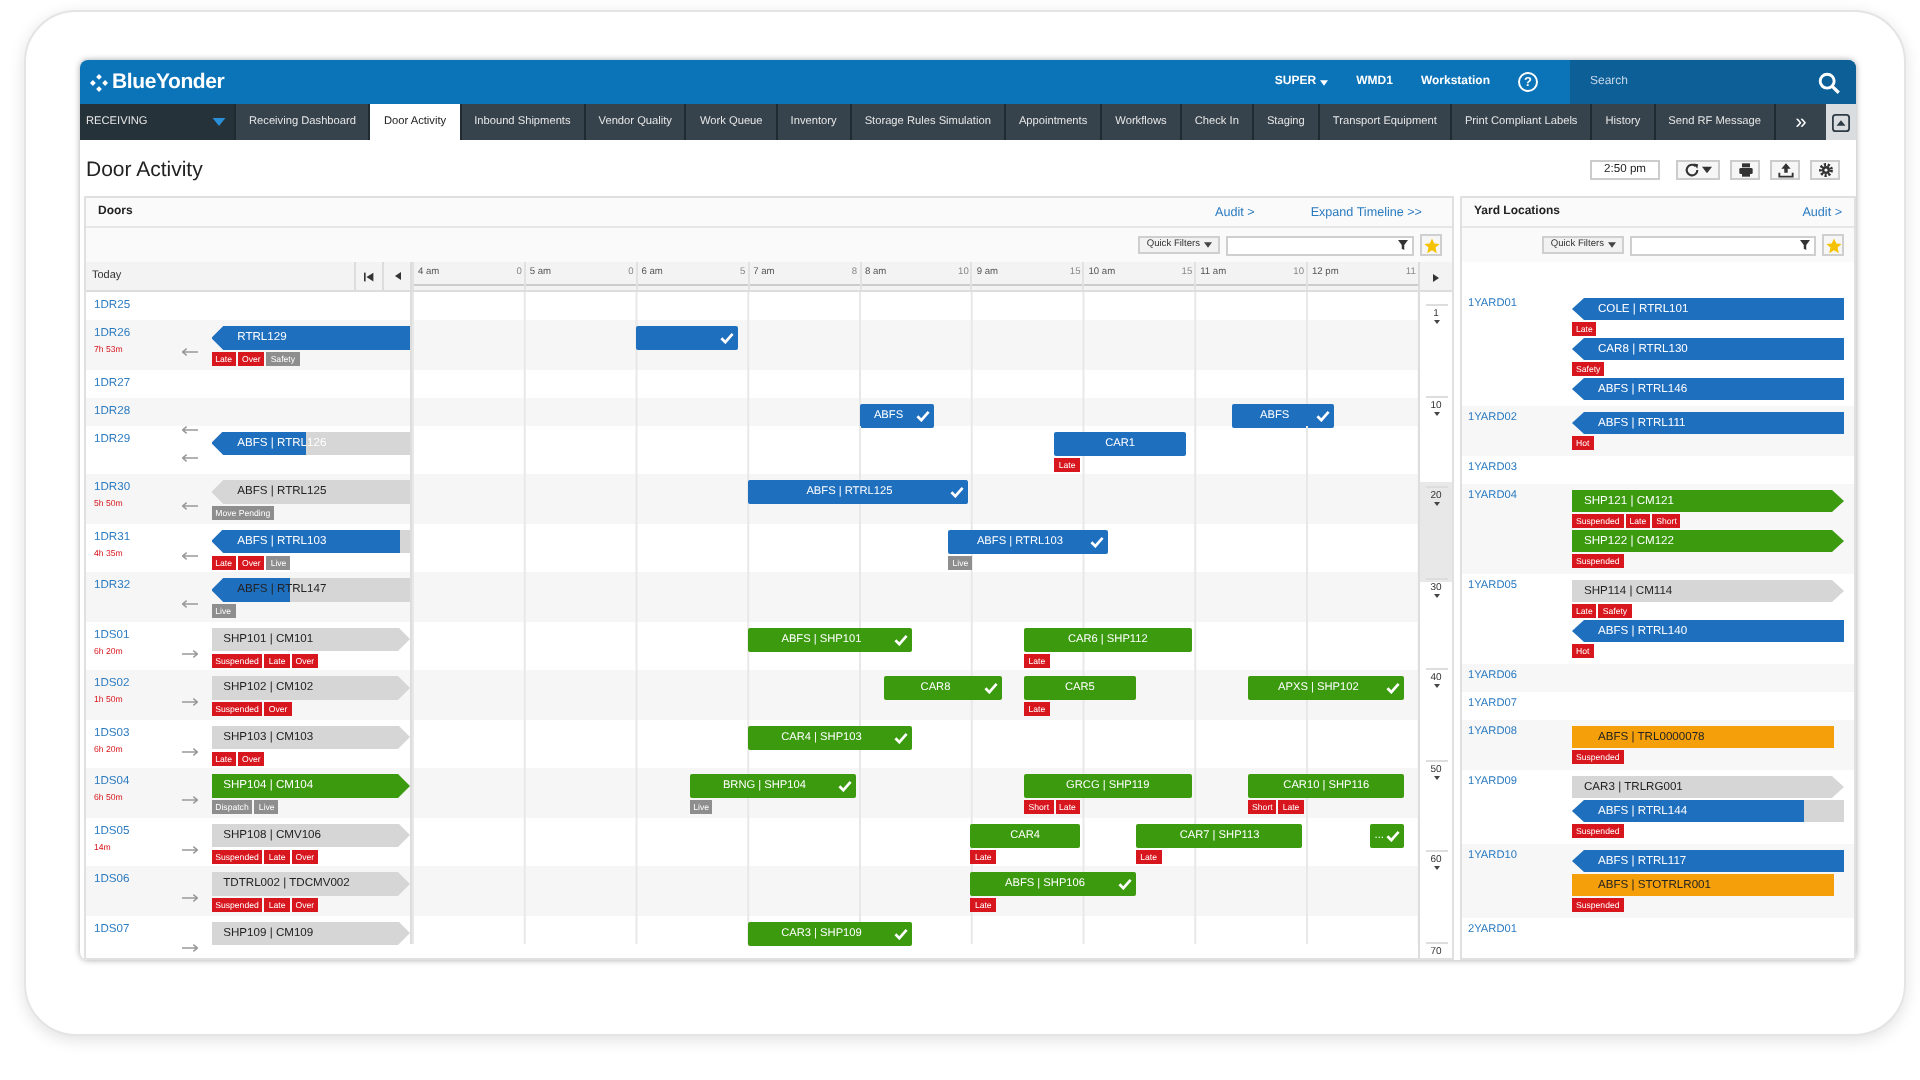  I want to click on search-icon, so click(1829, 82).